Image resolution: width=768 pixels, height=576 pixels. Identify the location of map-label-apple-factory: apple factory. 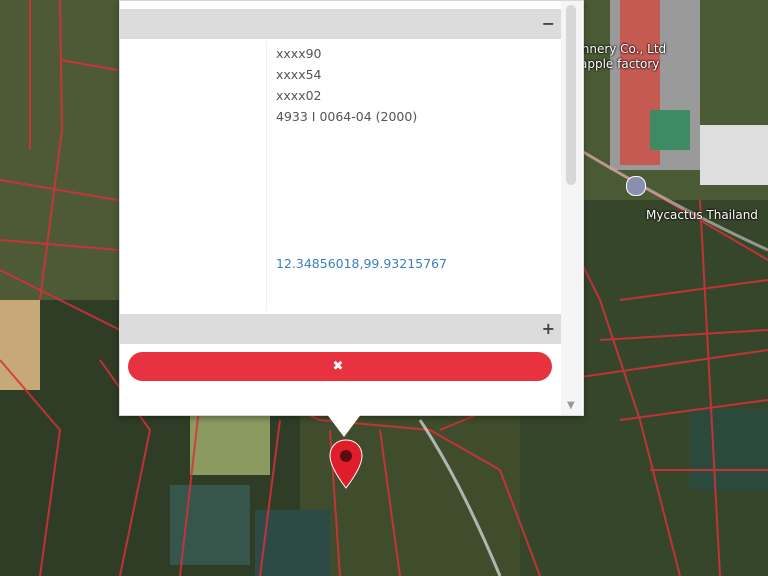
(620, 64).